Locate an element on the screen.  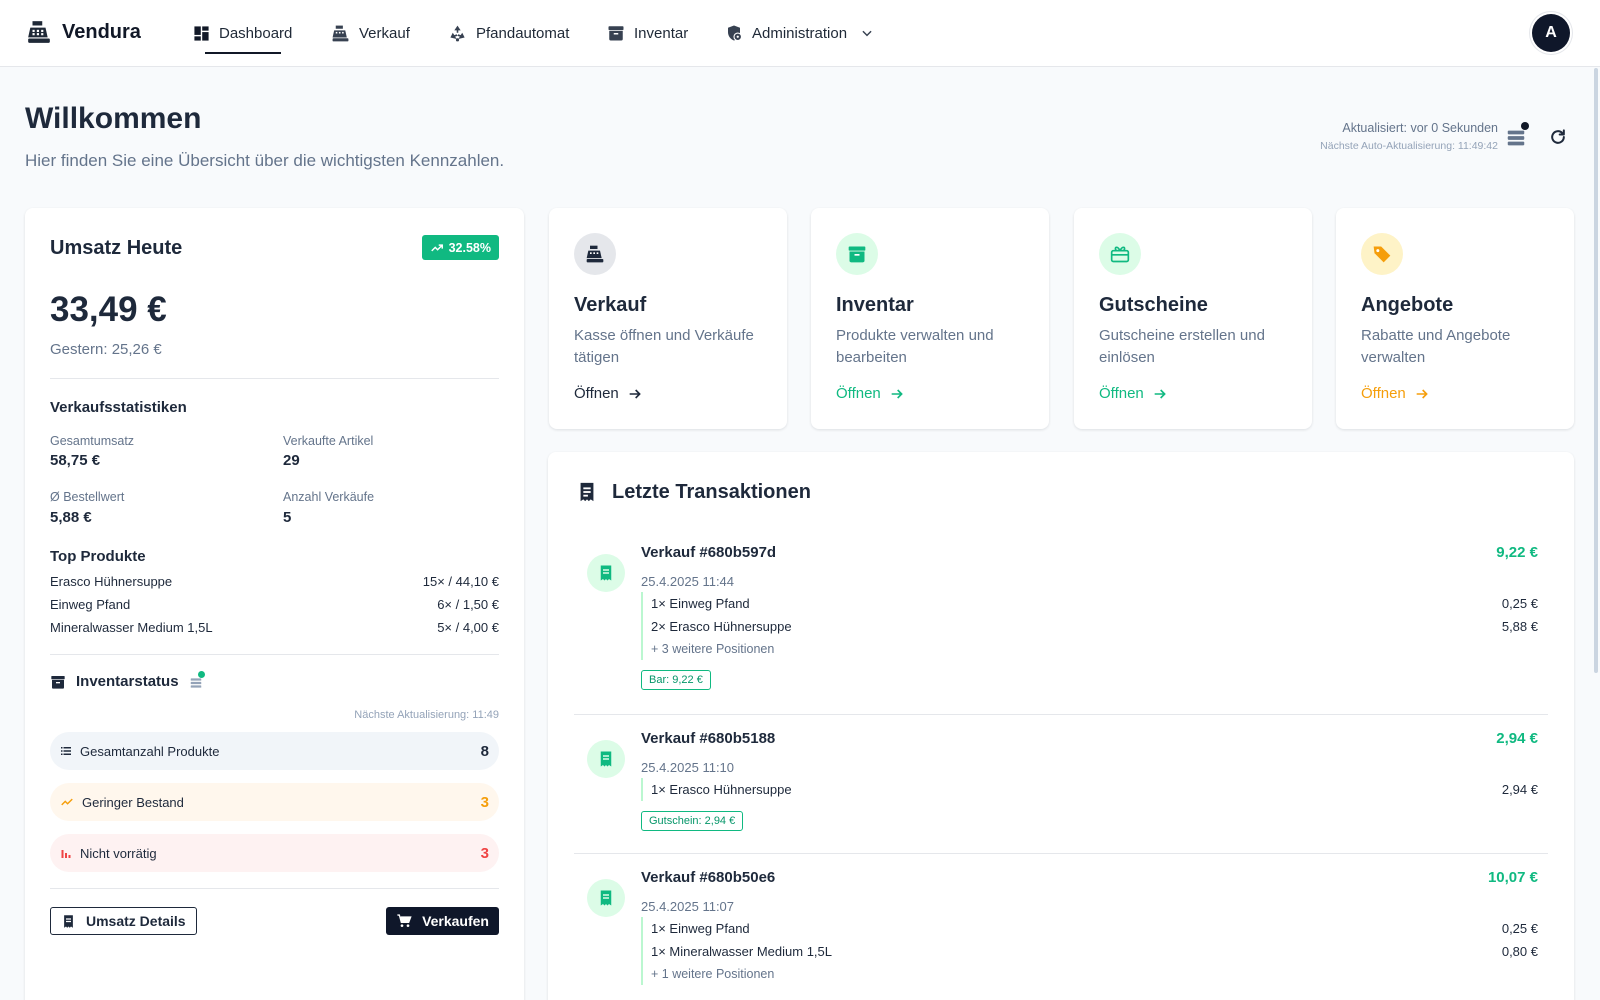
nav-verkauf: Verkauf is located at coordinates (370, 33).